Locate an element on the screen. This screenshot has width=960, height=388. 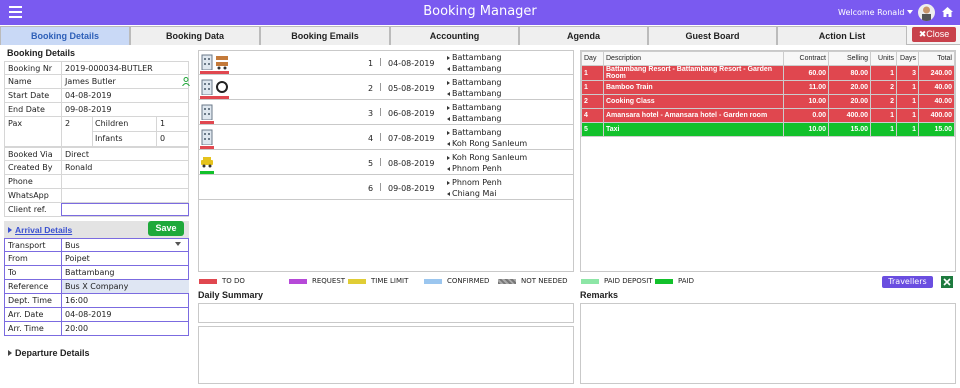
excel-icon is located at coordinates (947, 282).